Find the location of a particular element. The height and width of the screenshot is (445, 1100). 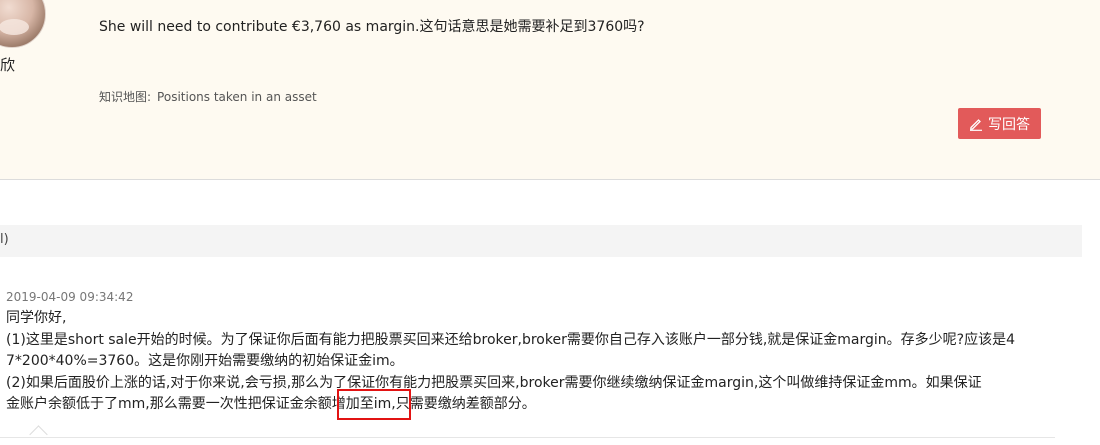

knowledge-map: 知识地图: Positions taken in an asset is located at coordinates (208, 96).